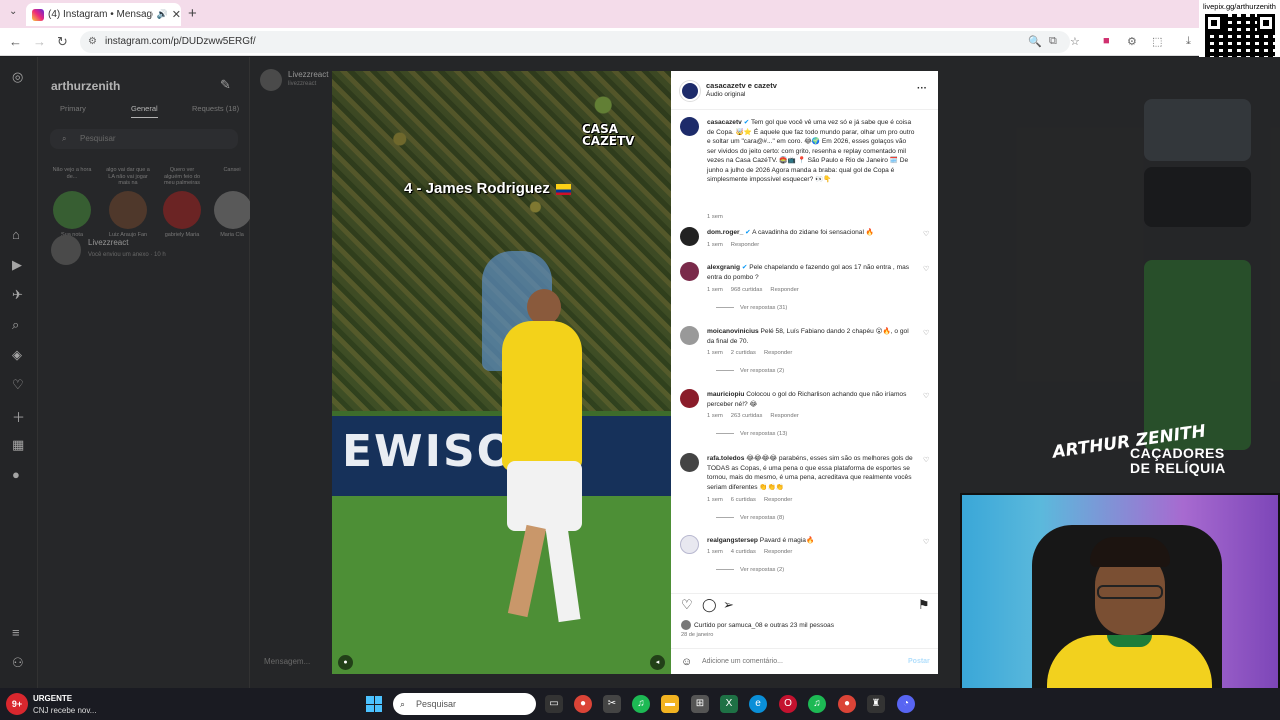 The height and width of the screenshot is (720, 1280). I want to click on comment-user: alexgranig, so click(723, 267).